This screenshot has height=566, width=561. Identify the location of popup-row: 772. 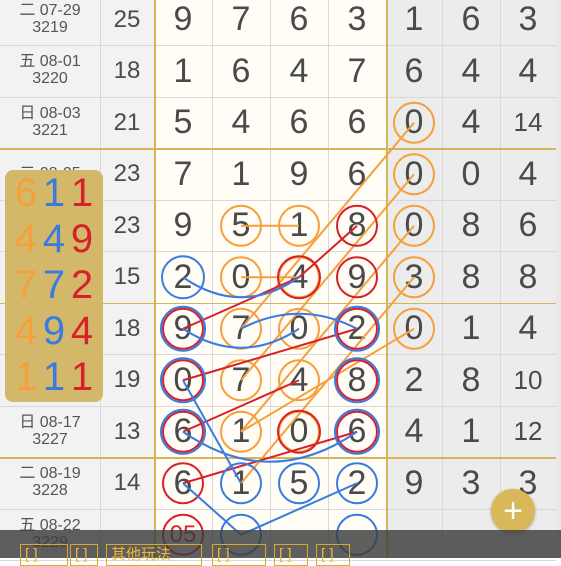
(54, 285).